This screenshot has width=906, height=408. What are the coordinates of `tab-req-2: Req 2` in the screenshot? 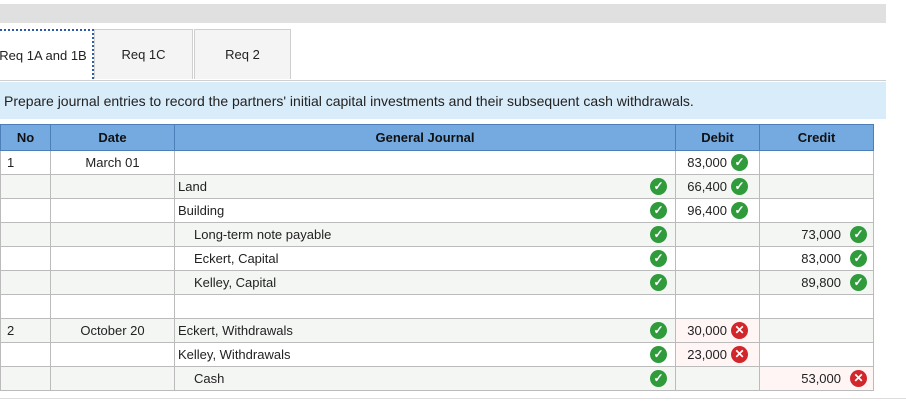 It's located at (242, 54).